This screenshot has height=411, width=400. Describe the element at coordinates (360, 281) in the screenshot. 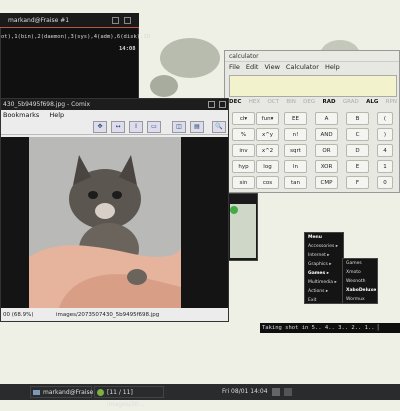

I see `submenu-item-wesnoth: Wesnoth` at that location.